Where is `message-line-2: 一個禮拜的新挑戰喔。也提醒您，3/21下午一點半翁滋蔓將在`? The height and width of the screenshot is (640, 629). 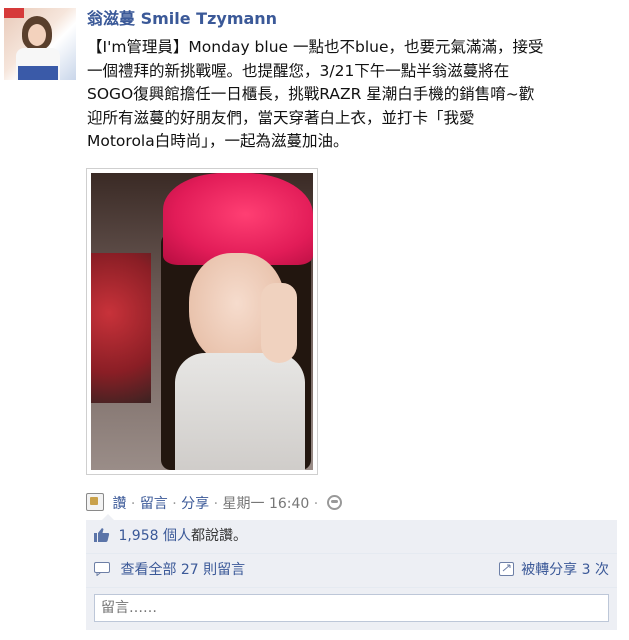
message-line-2: 一個禮拜的新挑戰喔。也提醒您，3/21下午一點半翁滋蔓將在 is located at coordinates (298, 70).